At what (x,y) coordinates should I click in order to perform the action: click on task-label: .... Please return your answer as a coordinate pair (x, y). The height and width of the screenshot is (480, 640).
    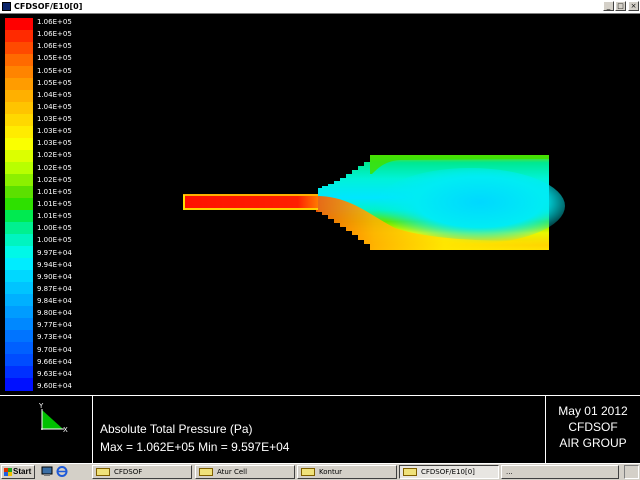
    Looking at the image, I should click on (509, 472).